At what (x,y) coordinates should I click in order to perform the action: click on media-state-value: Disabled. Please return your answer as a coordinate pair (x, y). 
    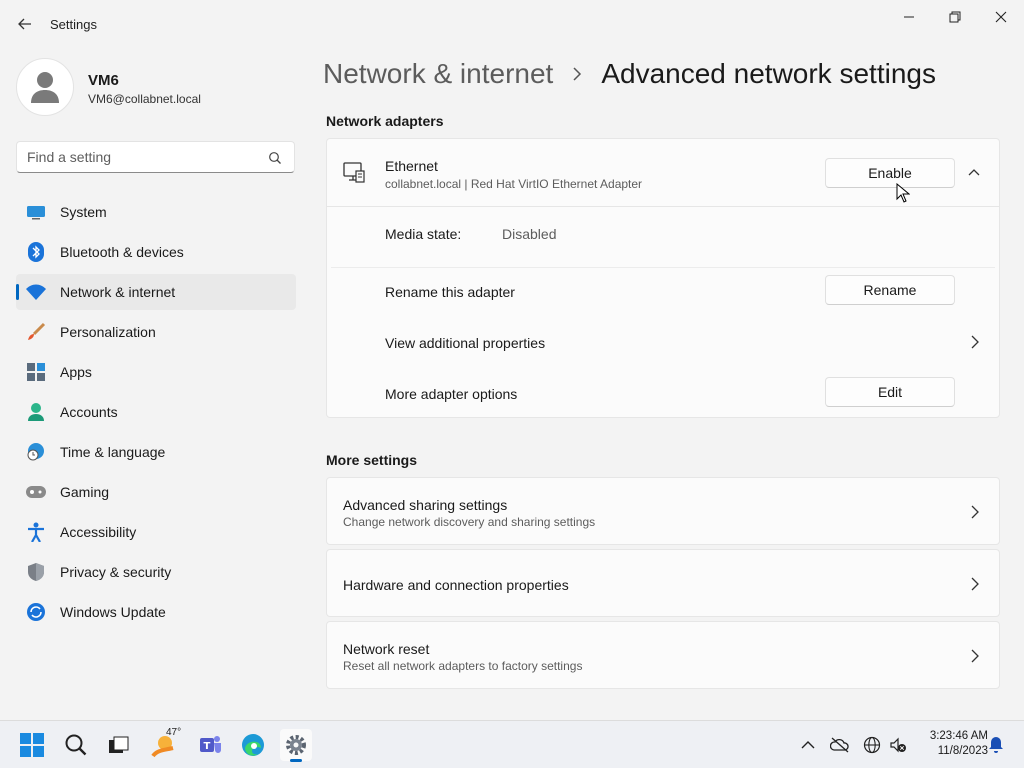
    Looking at the image, I should click on (529, 234).